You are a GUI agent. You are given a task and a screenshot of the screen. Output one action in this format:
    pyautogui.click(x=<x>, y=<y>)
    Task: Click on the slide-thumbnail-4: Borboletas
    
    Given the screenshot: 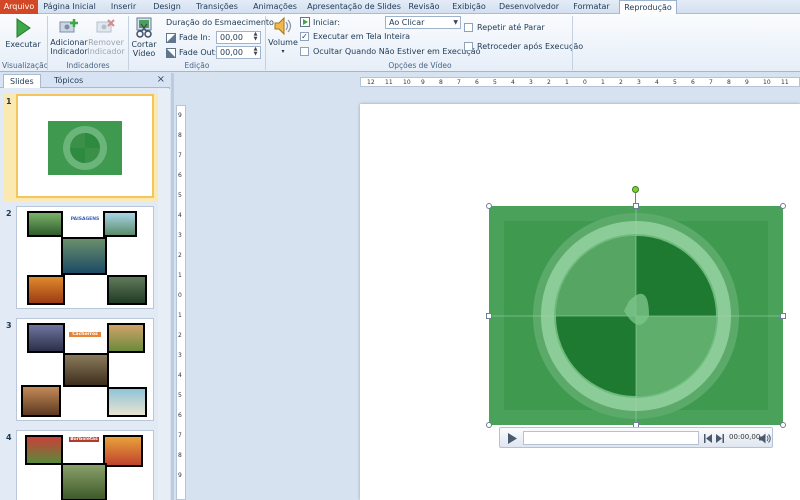 What is the action you would take?
    pyautogui.click(x=85, y=465)
    